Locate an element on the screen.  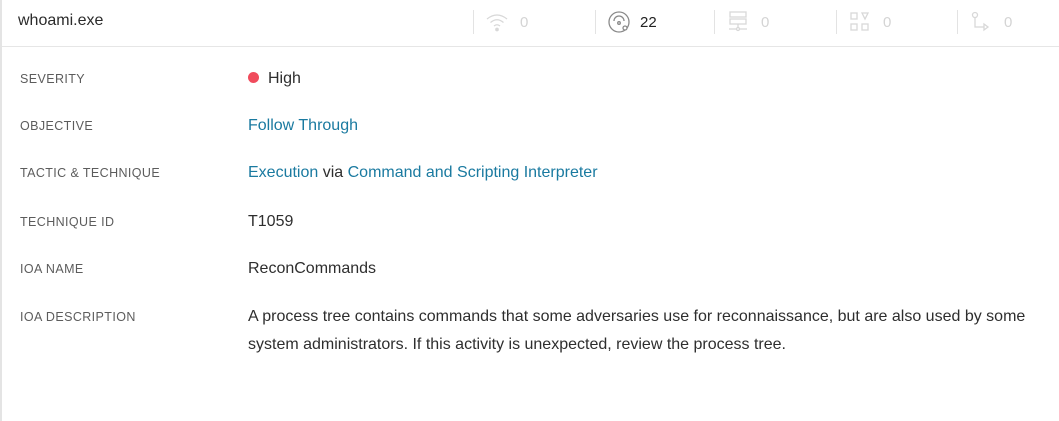
field-label: OBJECTIVE is located at coordinates (57, 126).